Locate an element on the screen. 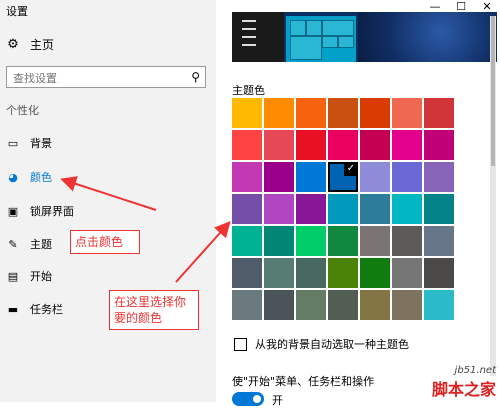  search-box: ⚲ is located at coordinates (106, 77).